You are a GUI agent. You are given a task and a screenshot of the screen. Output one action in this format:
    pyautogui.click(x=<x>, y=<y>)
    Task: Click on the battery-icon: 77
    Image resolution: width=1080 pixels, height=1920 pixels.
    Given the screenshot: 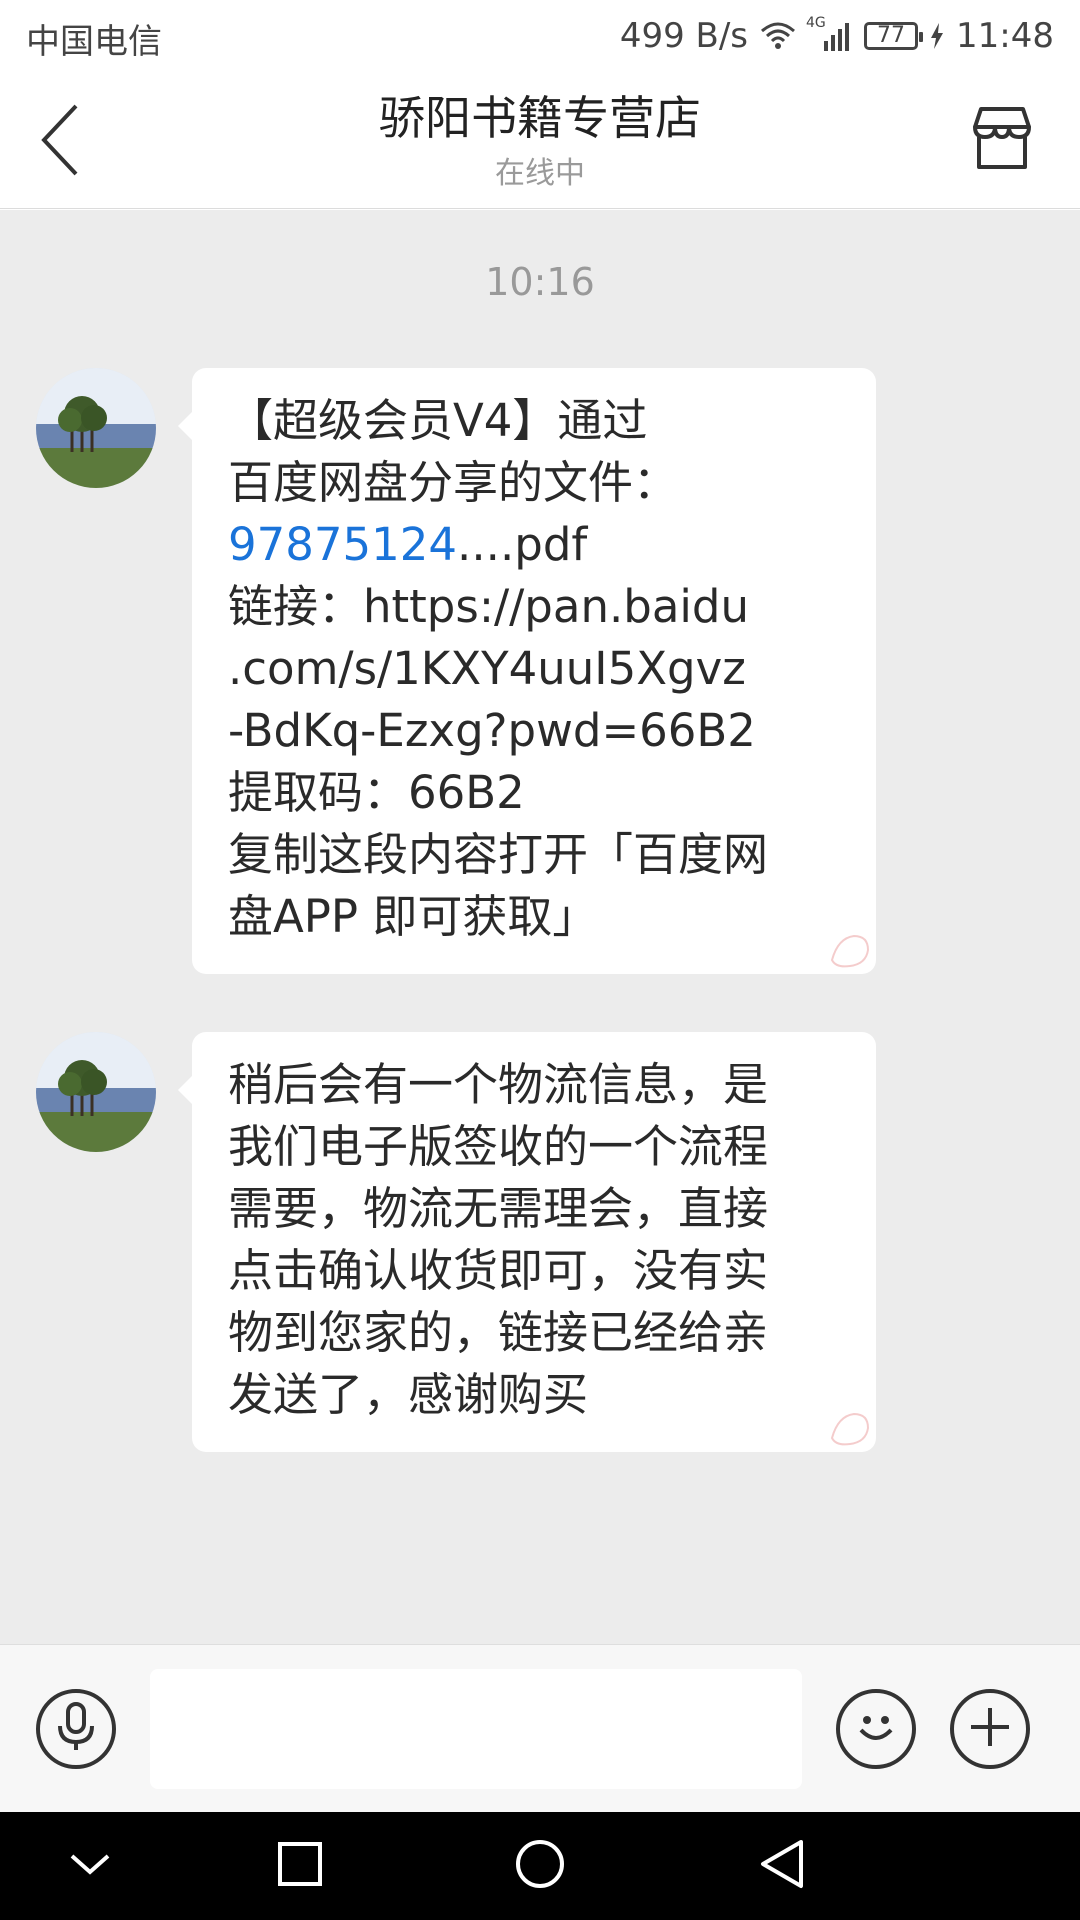 What is the action you would take?
    pyautogui.click(x=894, y=36)
    